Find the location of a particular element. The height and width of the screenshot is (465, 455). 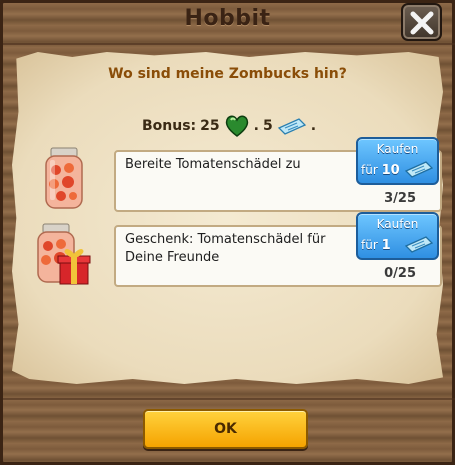

green-heart-icon is located at coordinates (236, 126).